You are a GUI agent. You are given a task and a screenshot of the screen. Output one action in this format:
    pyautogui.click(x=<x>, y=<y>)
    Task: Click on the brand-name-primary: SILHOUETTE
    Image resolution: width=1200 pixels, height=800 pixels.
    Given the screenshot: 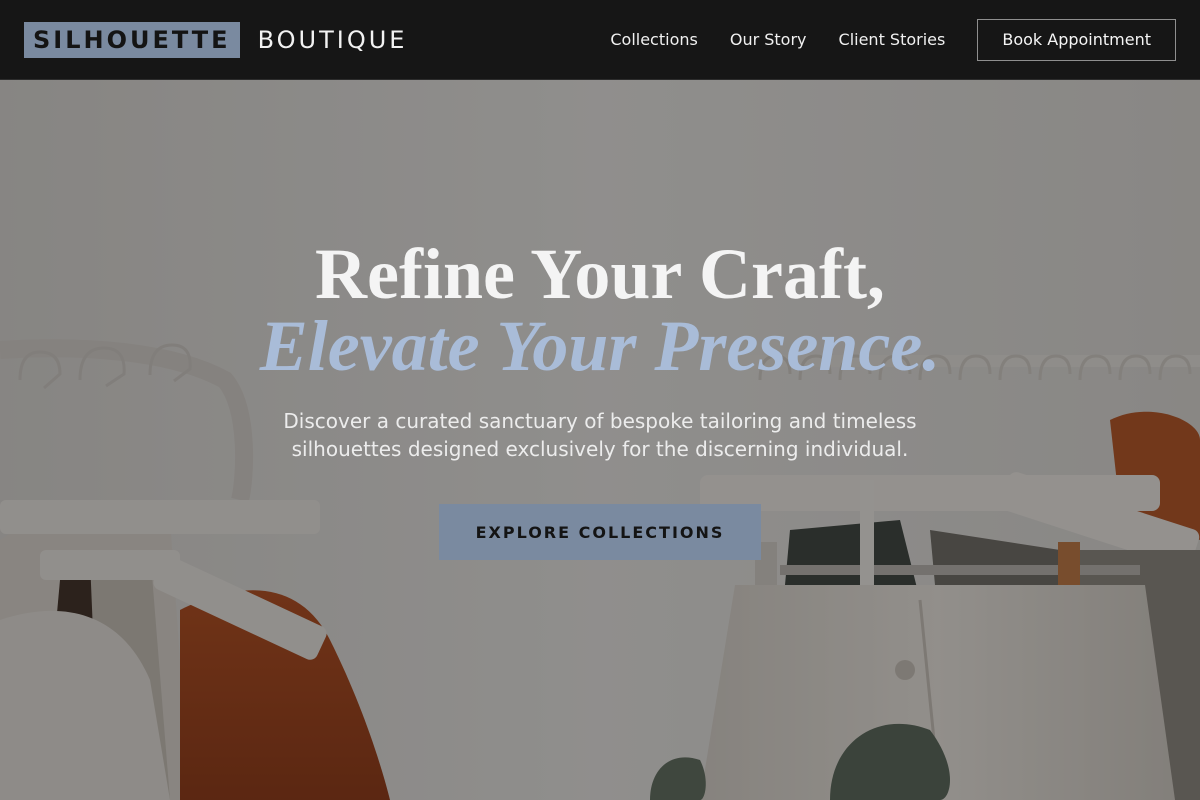 What is the action you would take?
    pyautogui.click(x=132, y=39)
    